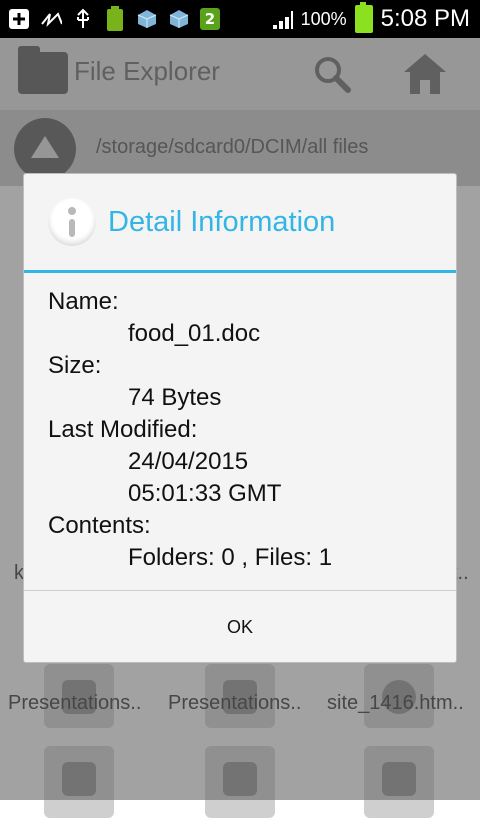 The width and height of the screenshot is (480, 818). What do you see at coordinates (194, 333) in the screenshot?
I see `name-value: food_01.doc` at bounding box center [194, 333].